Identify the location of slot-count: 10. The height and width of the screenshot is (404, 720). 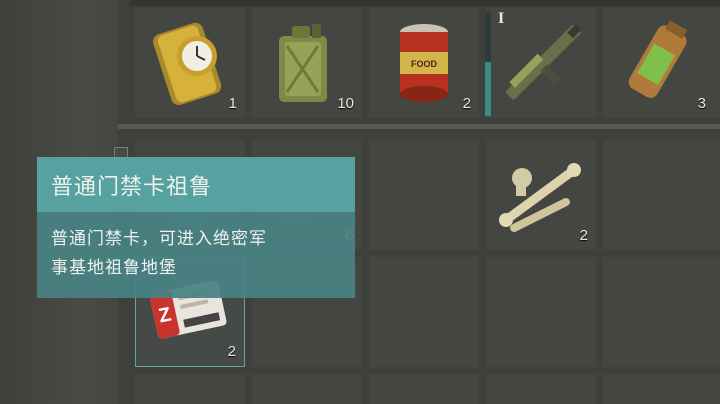
(345, 103).